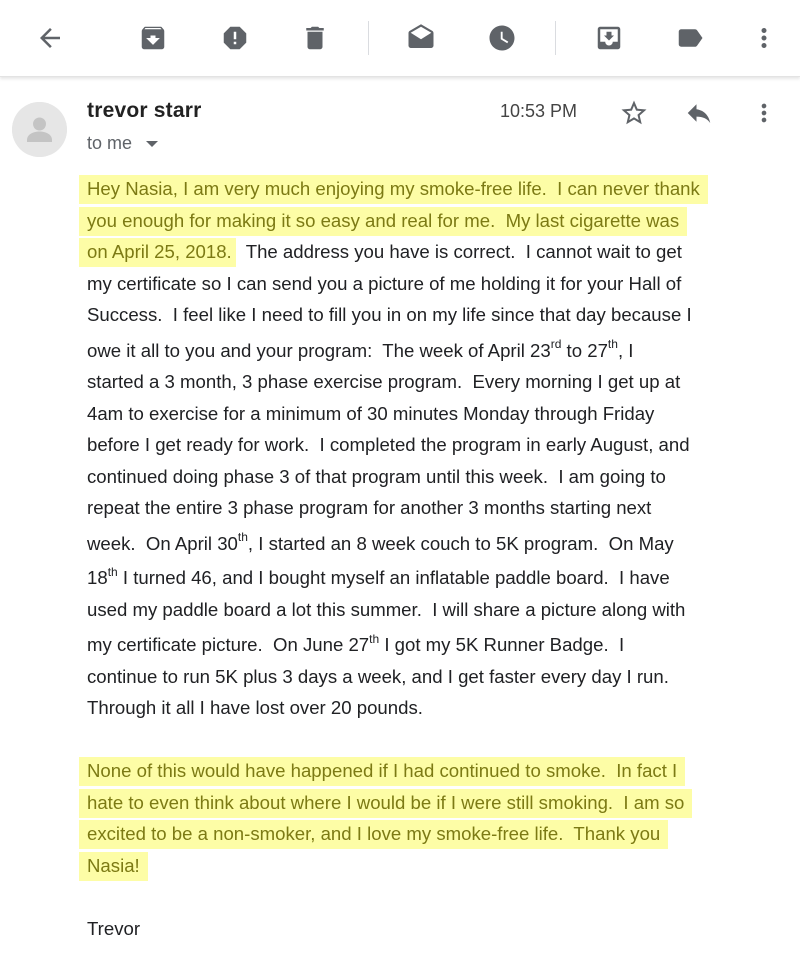 The image size is (800, 965). Describe the element at coordinates (152, 143) in the screenshot. I see `chevron-down-icon` at that location.